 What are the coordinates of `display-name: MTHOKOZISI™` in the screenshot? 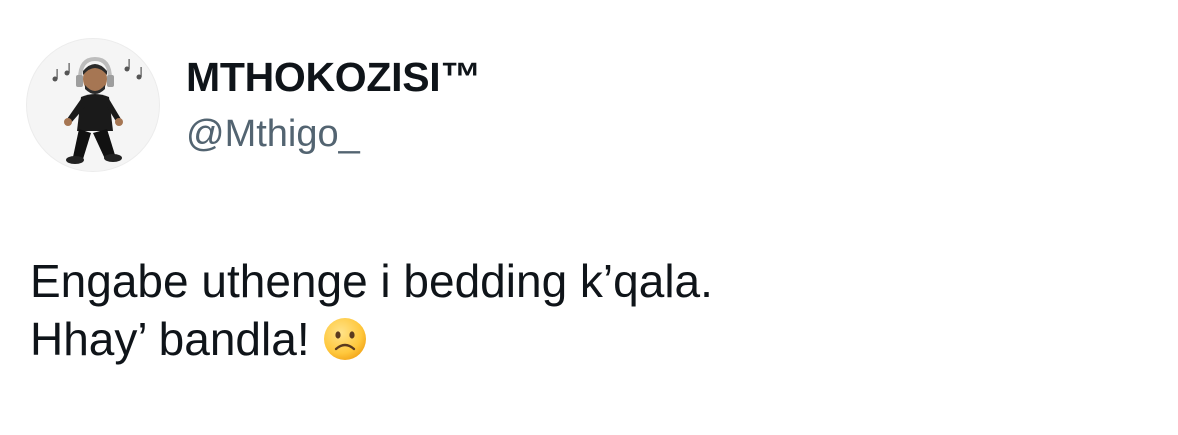 It's located at (333, 77).